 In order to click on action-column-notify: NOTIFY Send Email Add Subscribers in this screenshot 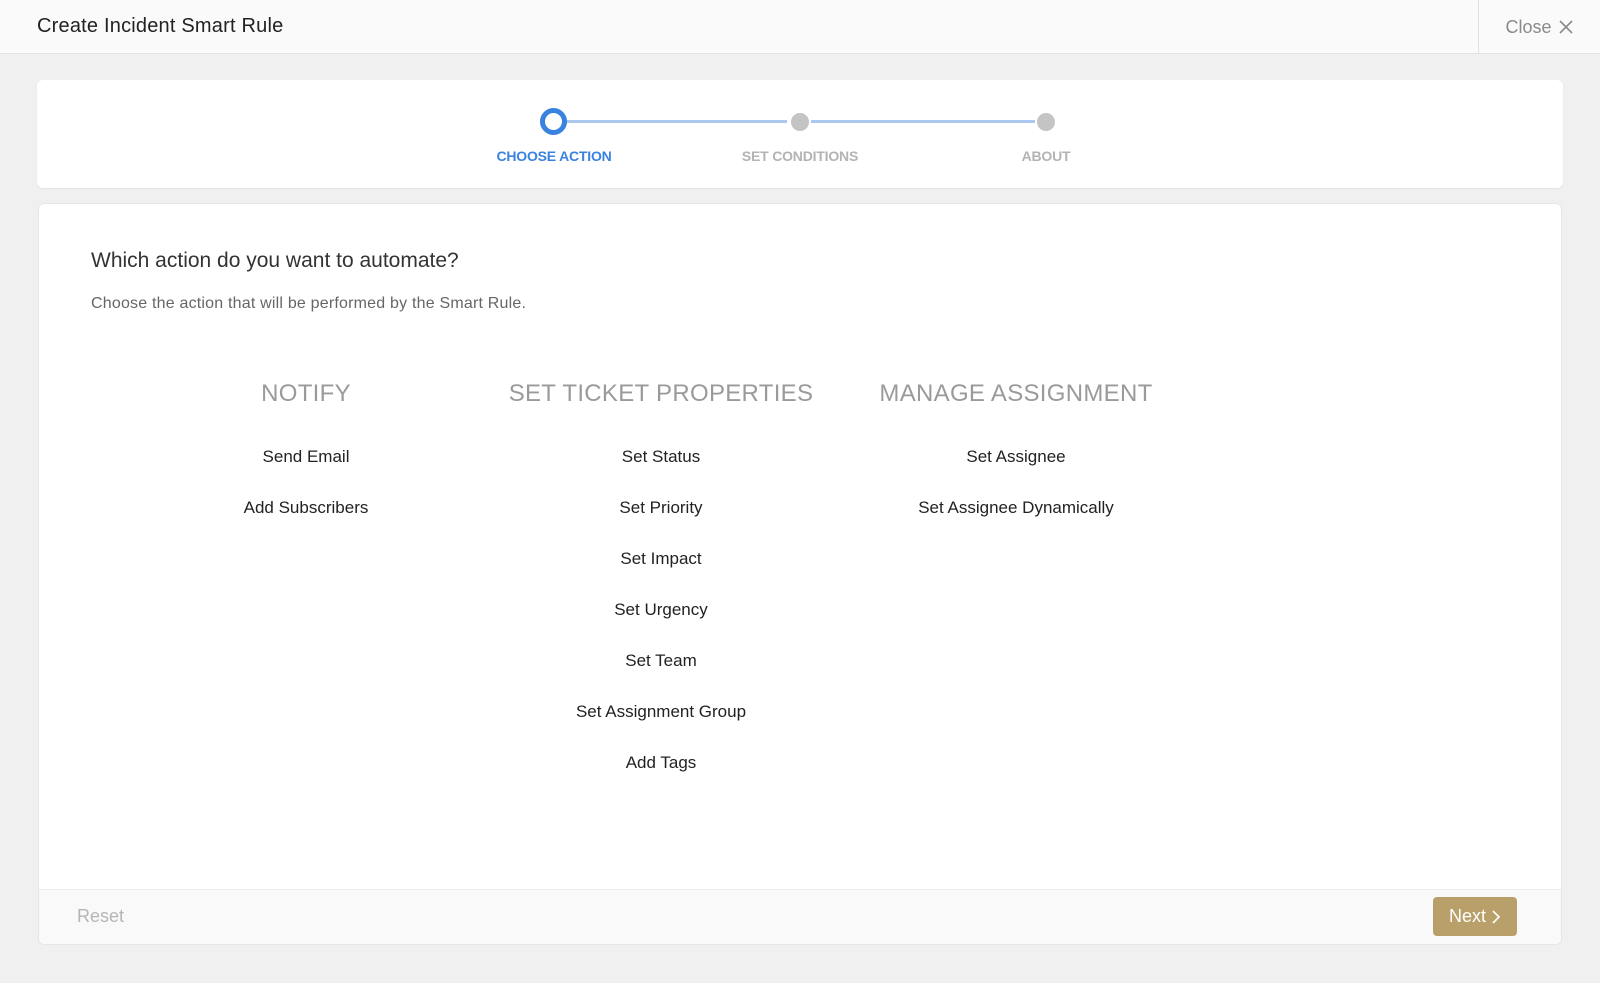, I will do `click(306, 455)`.